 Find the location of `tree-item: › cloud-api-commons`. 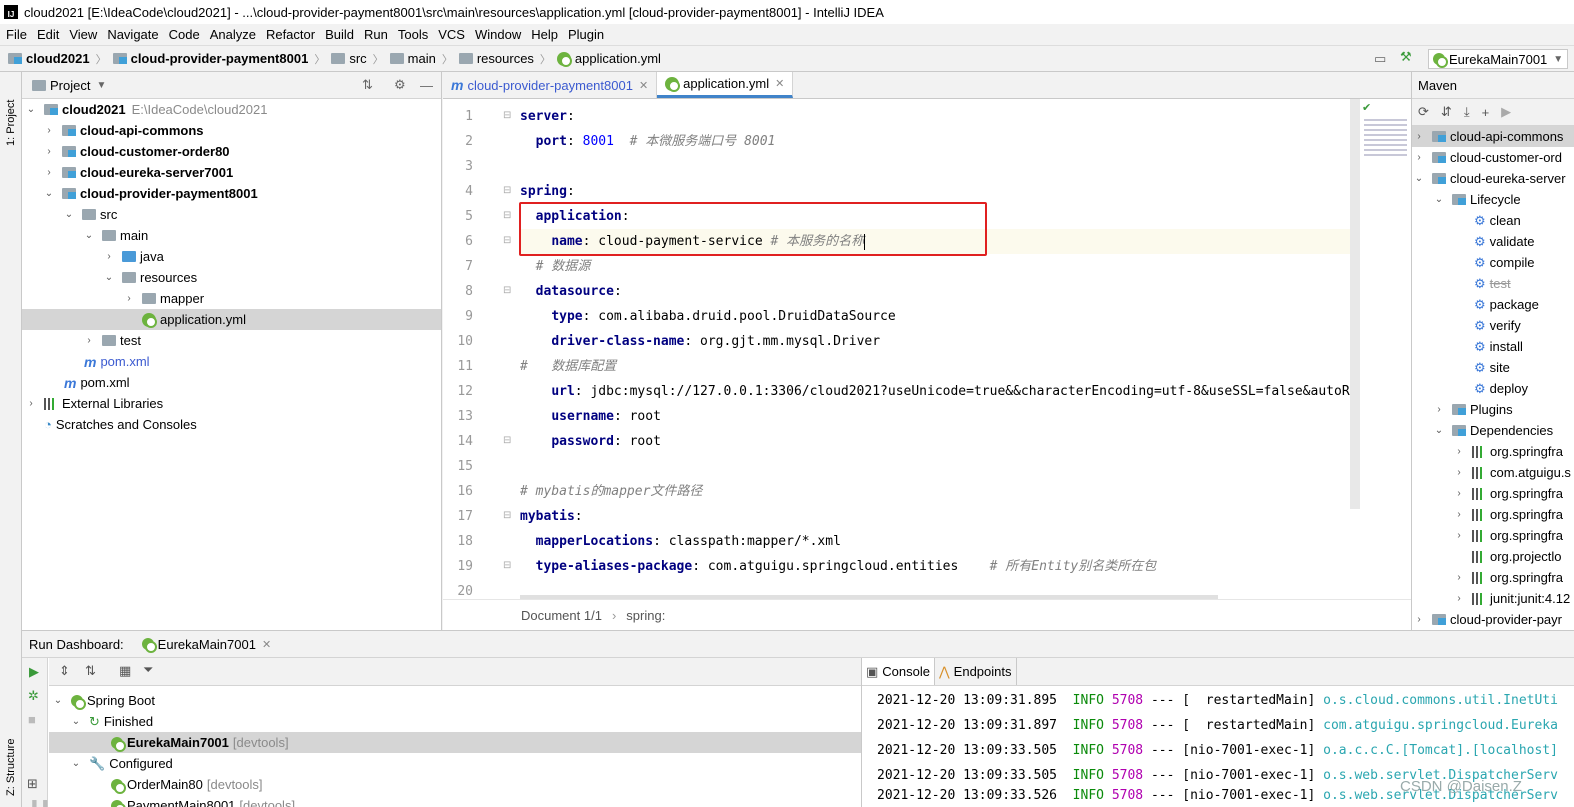

tree-item: › cloud-api-commons is located at coordinates (231, 130).